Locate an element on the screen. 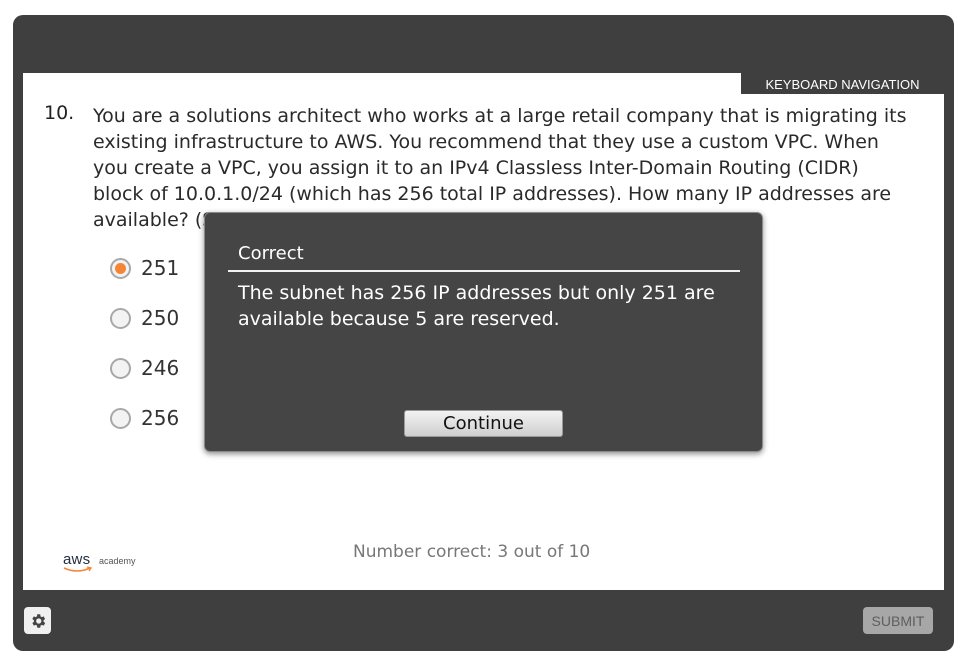 The height and width of the screenshot is (664, 964). feedback-title: Correct is located at coordinates (271, 253).